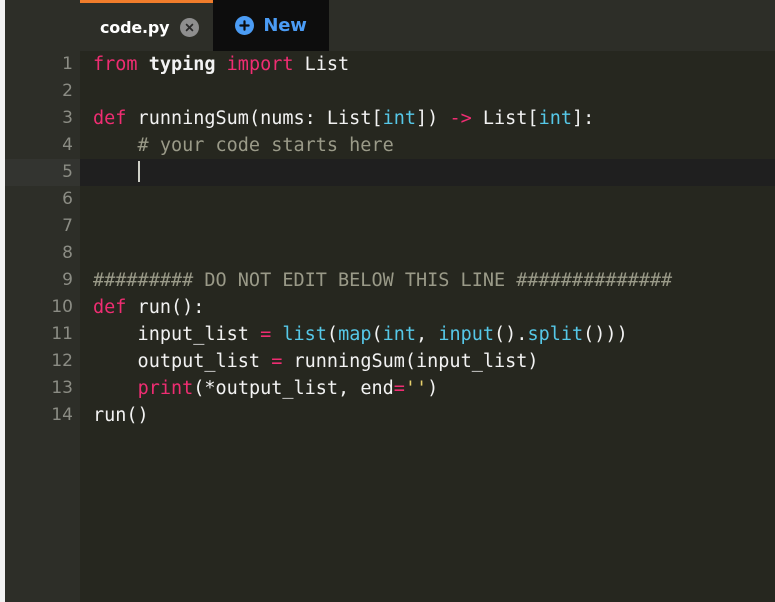 The width and height of the screenshot is (775, 602). I want to click on code-line-row: 13 print(*output_list, end=''), so click(390, 388).